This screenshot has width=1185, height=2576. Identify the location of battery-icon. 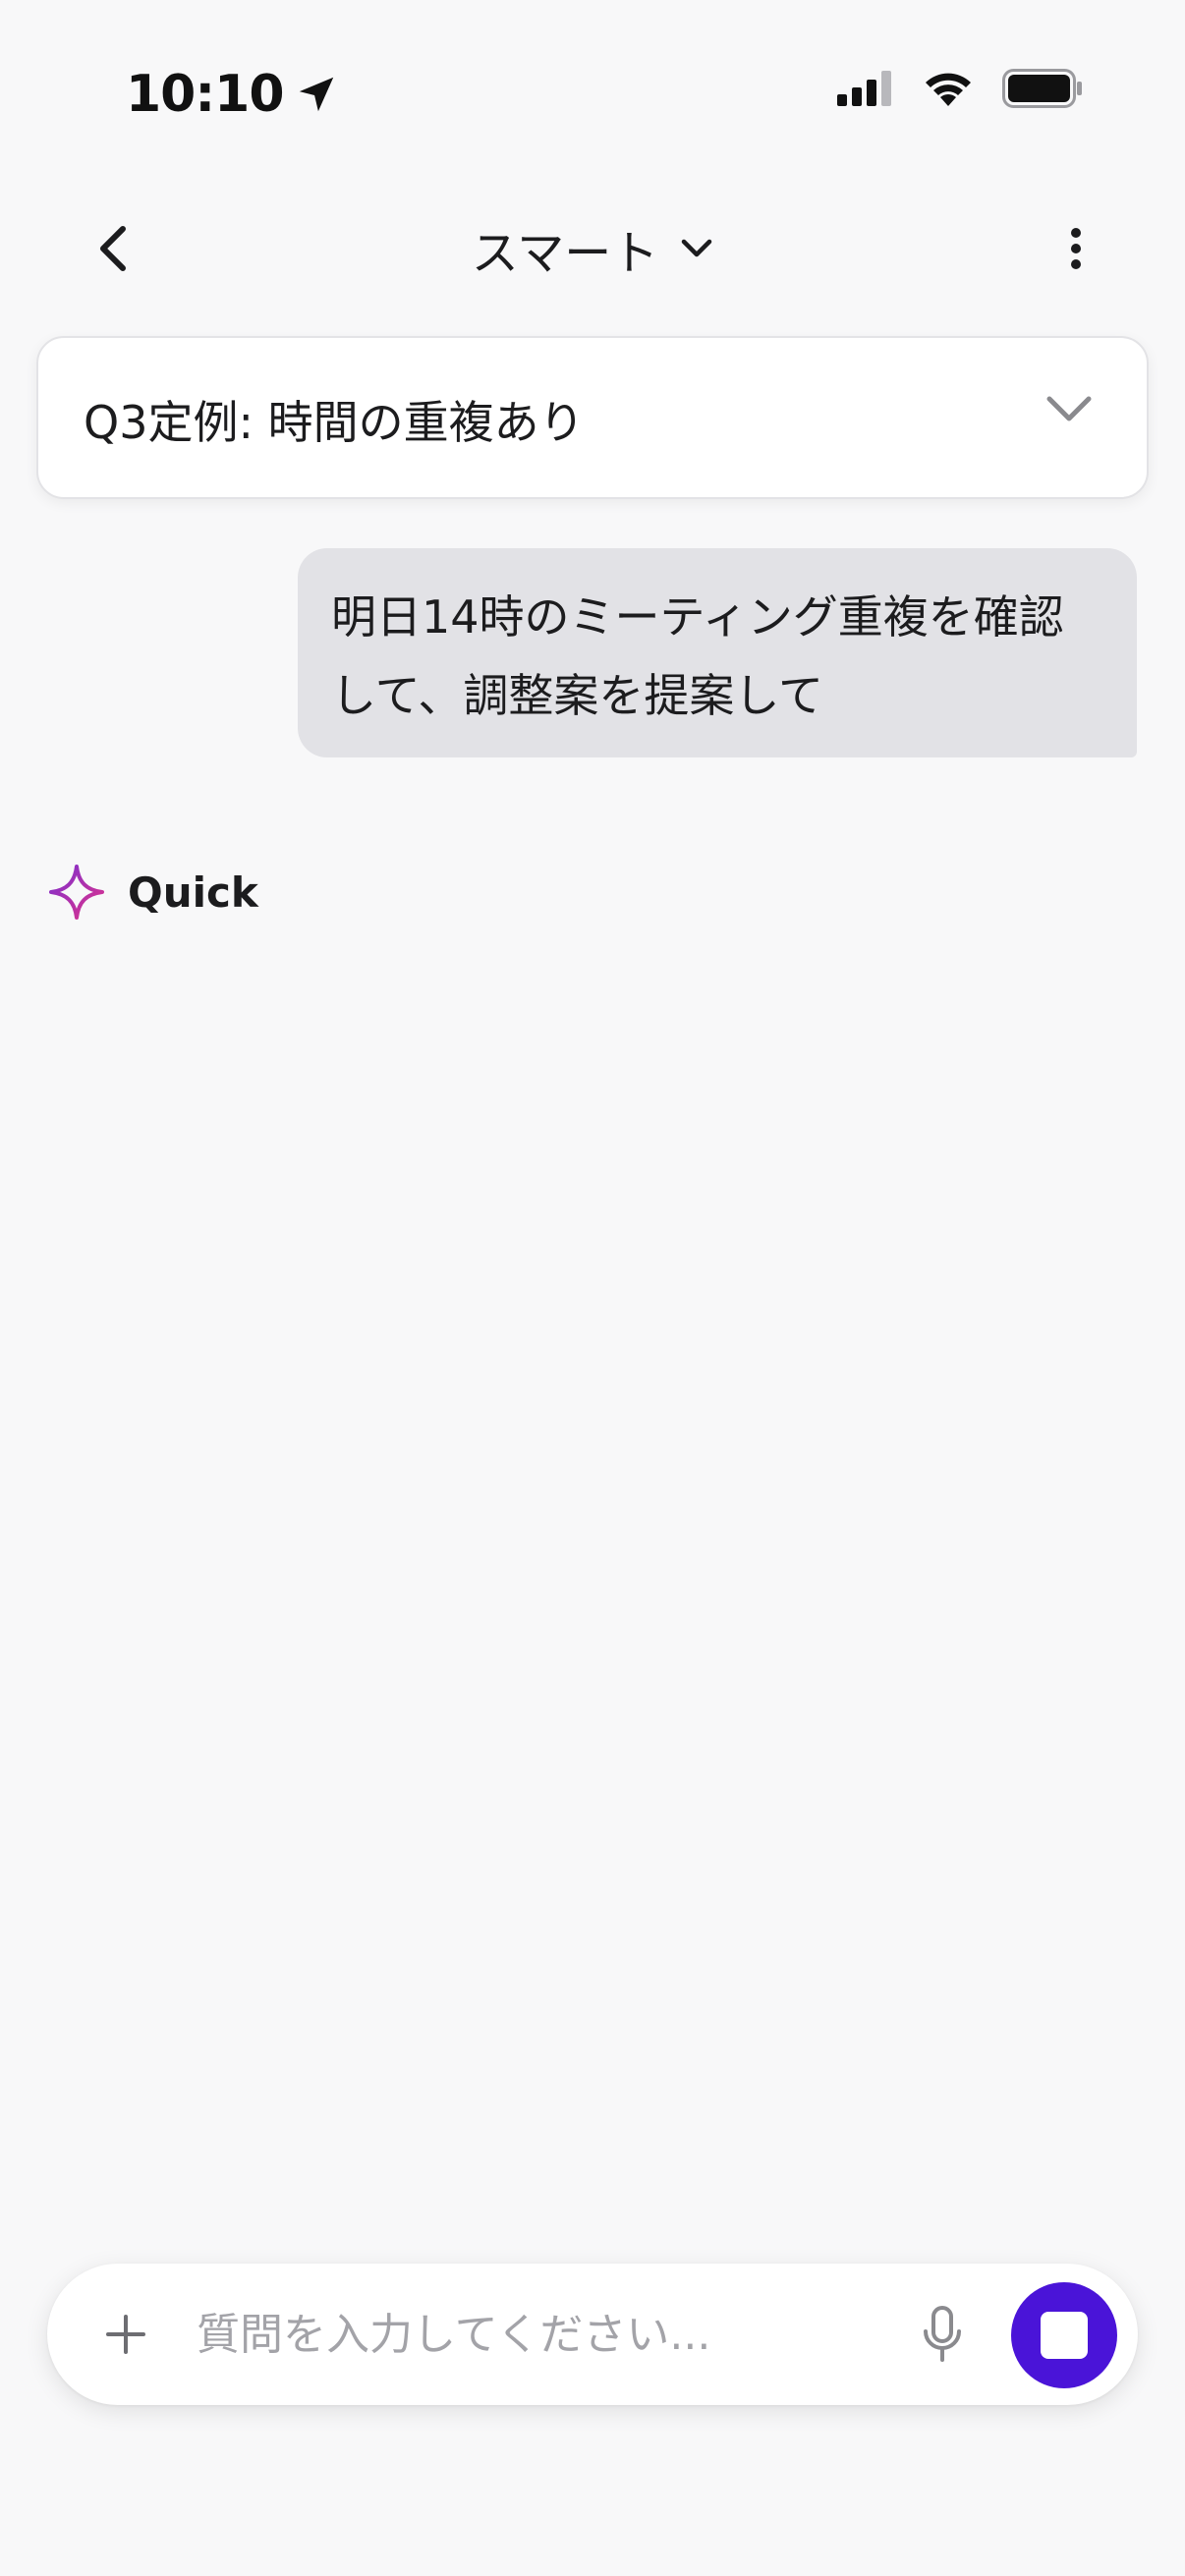
(1042, 88).